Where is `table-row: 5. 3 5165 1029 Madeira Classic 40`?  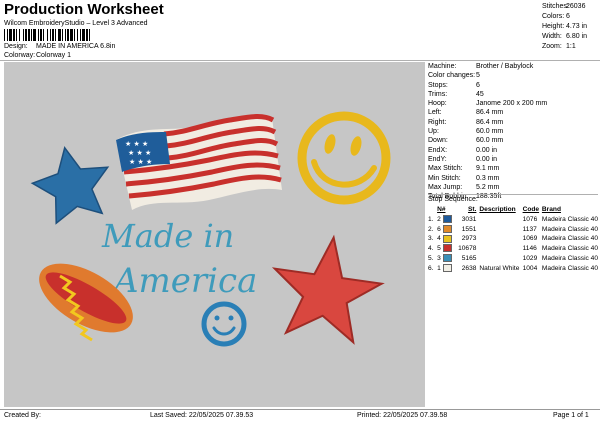 table-row: 5. 3 5165 1029 Madeira Classic 40 is located at coordinates (513, 258).